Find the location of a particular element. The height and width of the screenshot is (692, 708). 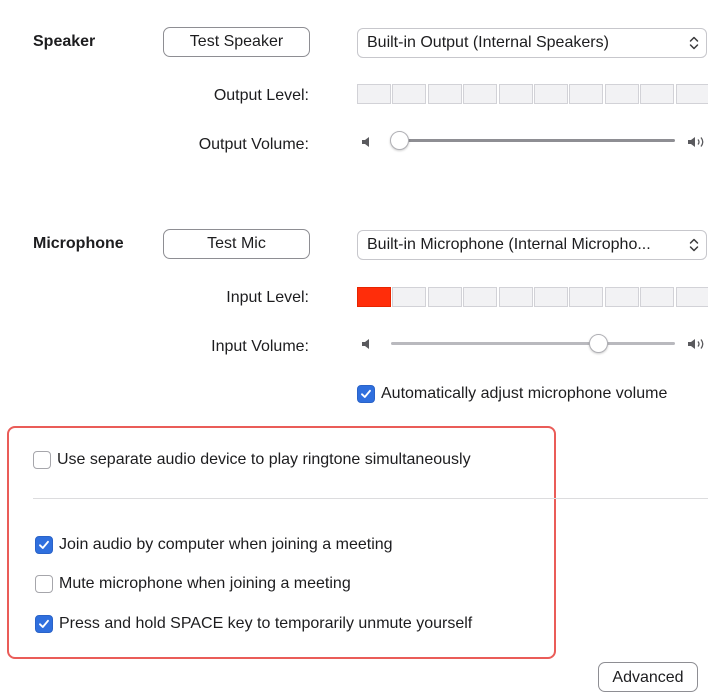

press-space-unmute-checkbox is located at coordinates (44, 624).